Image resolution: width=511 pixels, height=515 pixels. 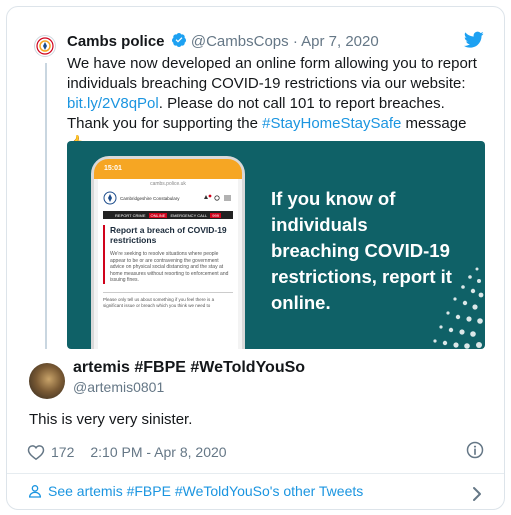 I want to click on phone-heading: Report a breach of COVID-19 restrictions, so click(x=168, y=235).